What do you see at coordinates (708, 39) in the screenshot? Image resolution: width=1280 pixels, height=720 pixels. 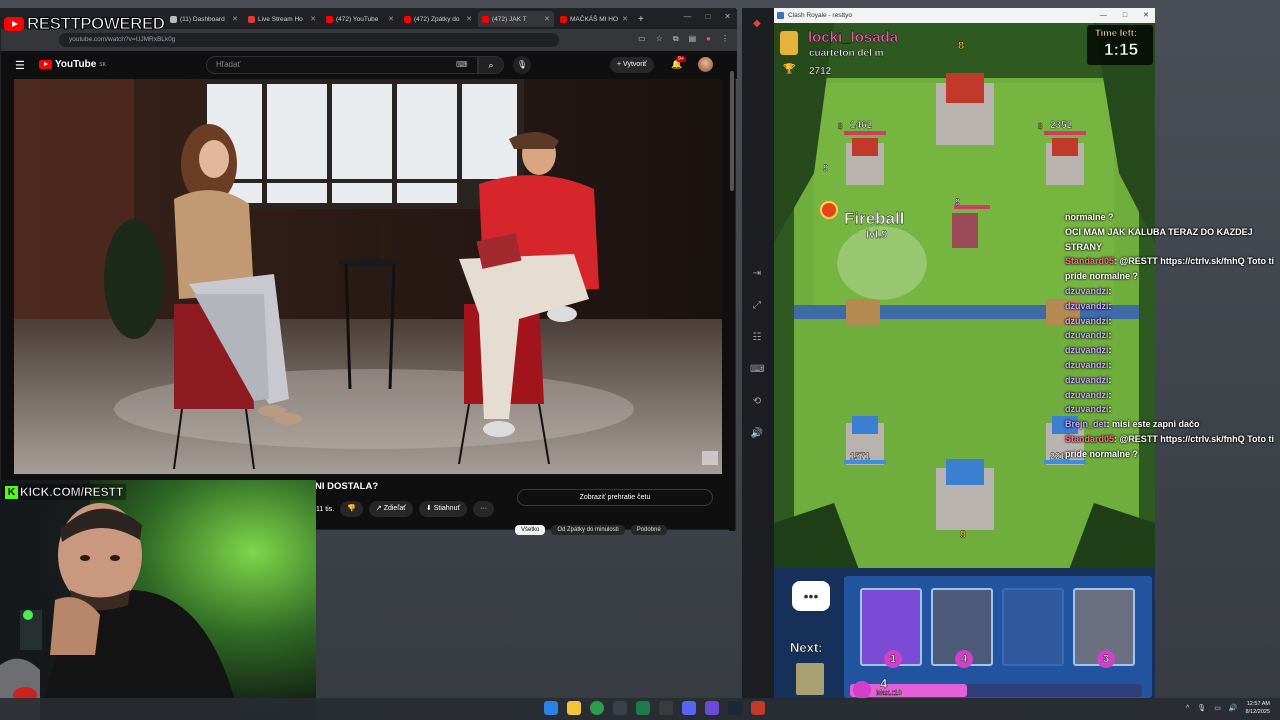 I see `profile-icon: ●` at bounding box center [708, 39].